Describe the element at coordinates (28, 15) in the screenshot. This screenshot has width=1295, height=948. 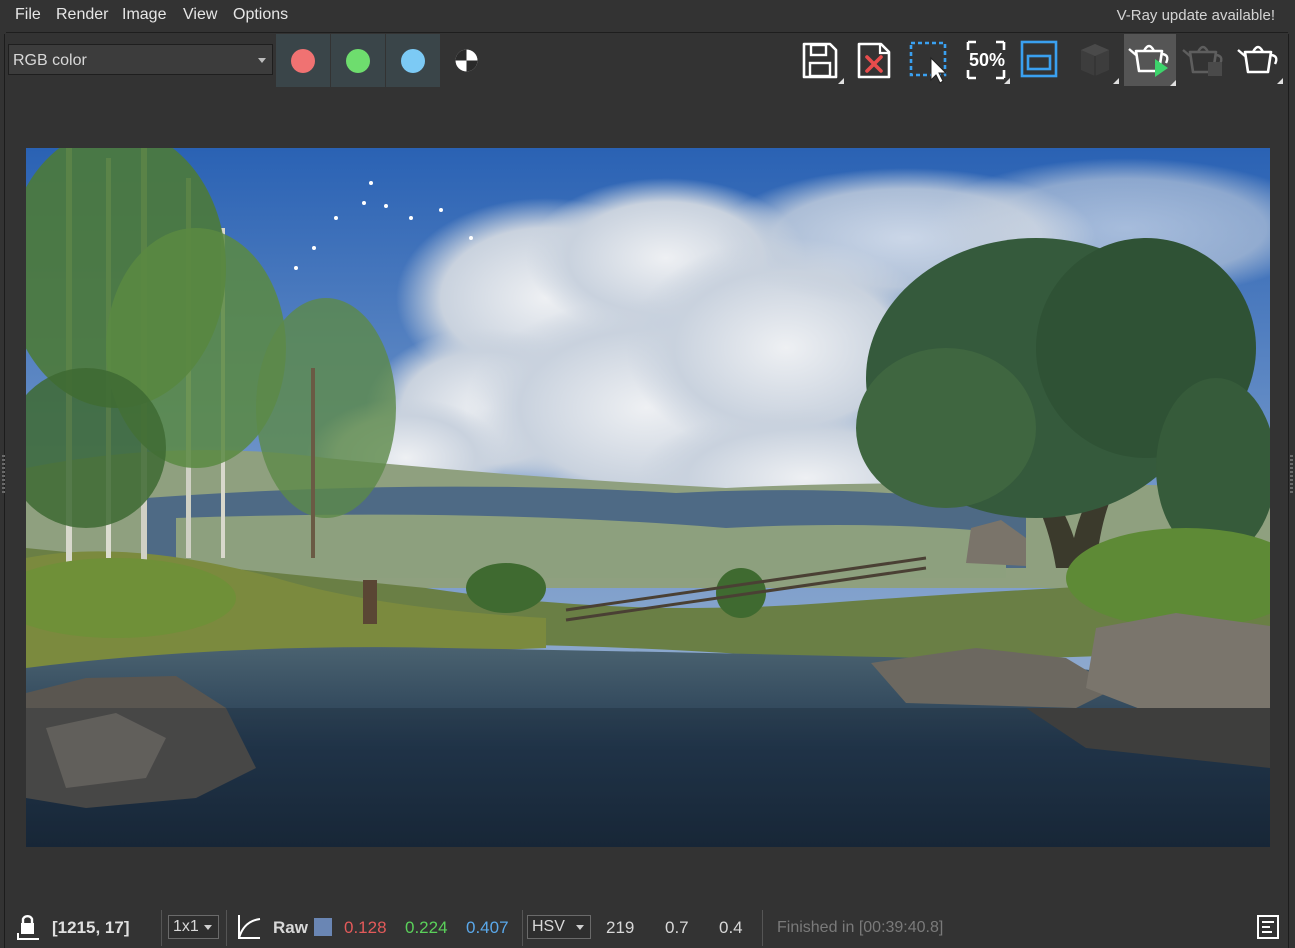
I see `menu-file: File` at that location.